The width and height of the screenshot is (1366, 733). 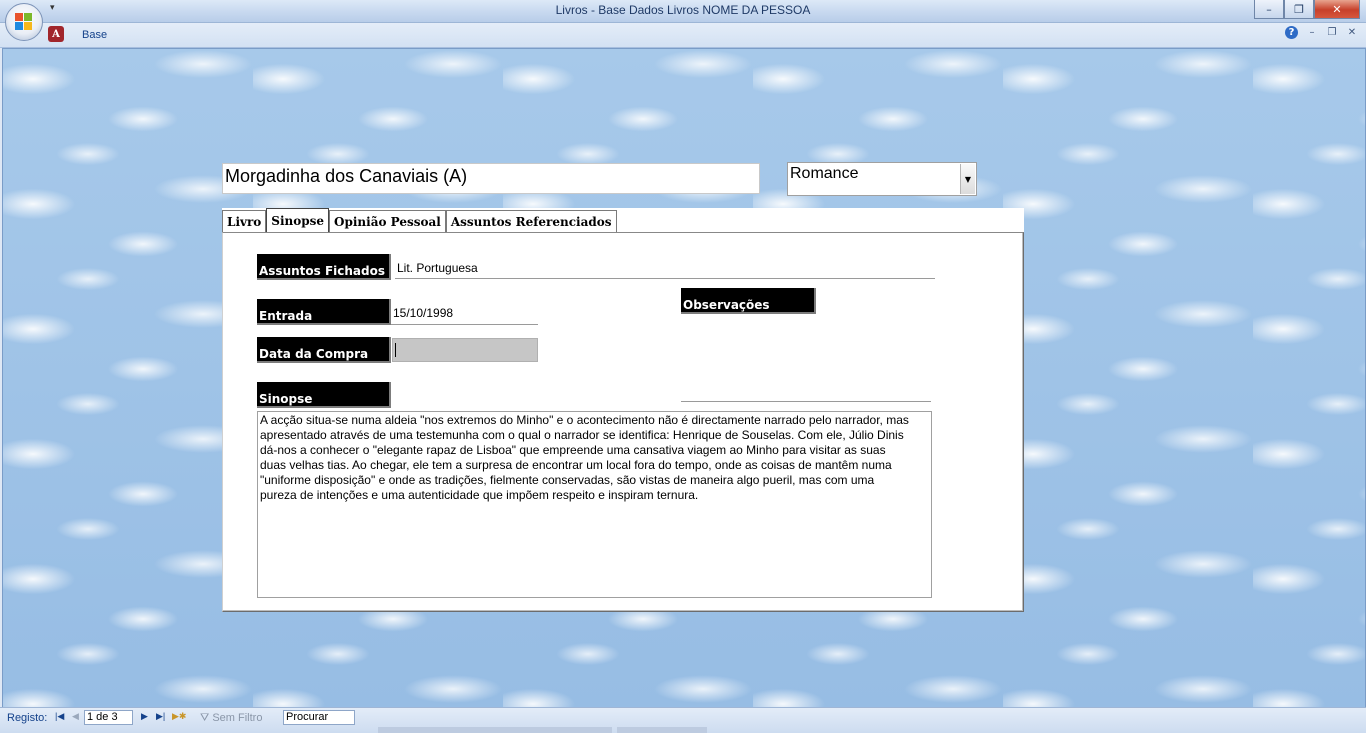 I want to click on text-caret, so click(x=395, y=350).